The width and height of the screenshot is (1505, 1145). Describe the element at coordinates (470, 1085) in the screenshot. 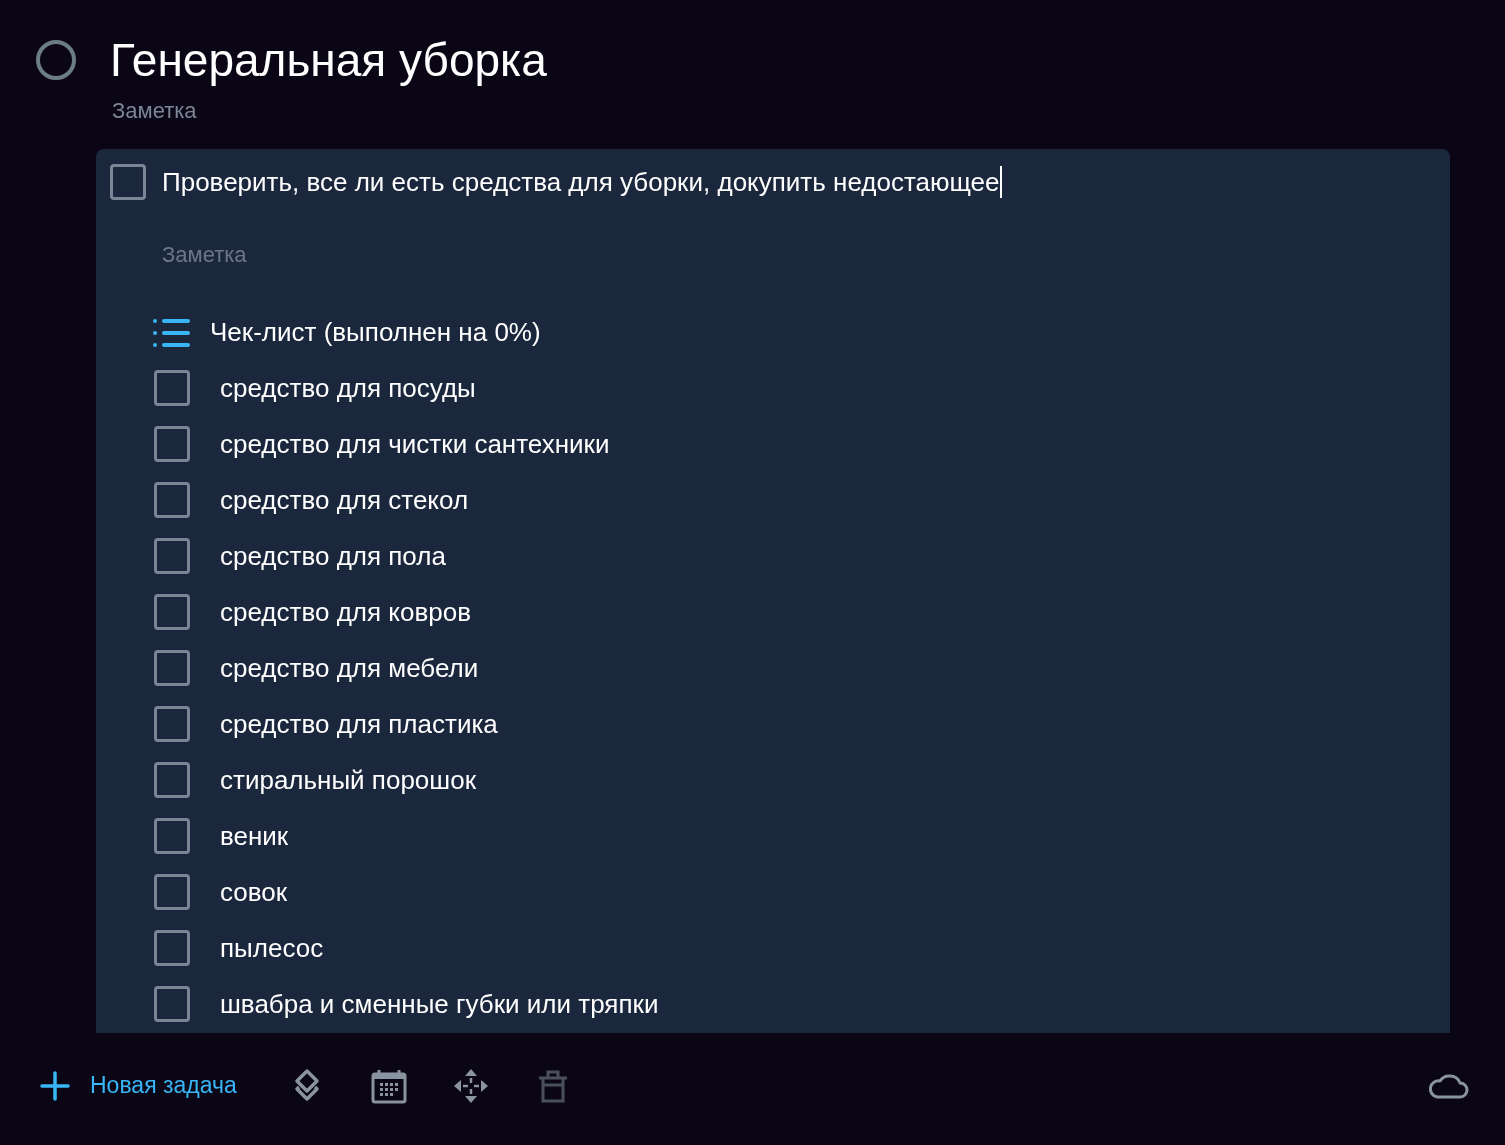

I see `move-icon` at that location.